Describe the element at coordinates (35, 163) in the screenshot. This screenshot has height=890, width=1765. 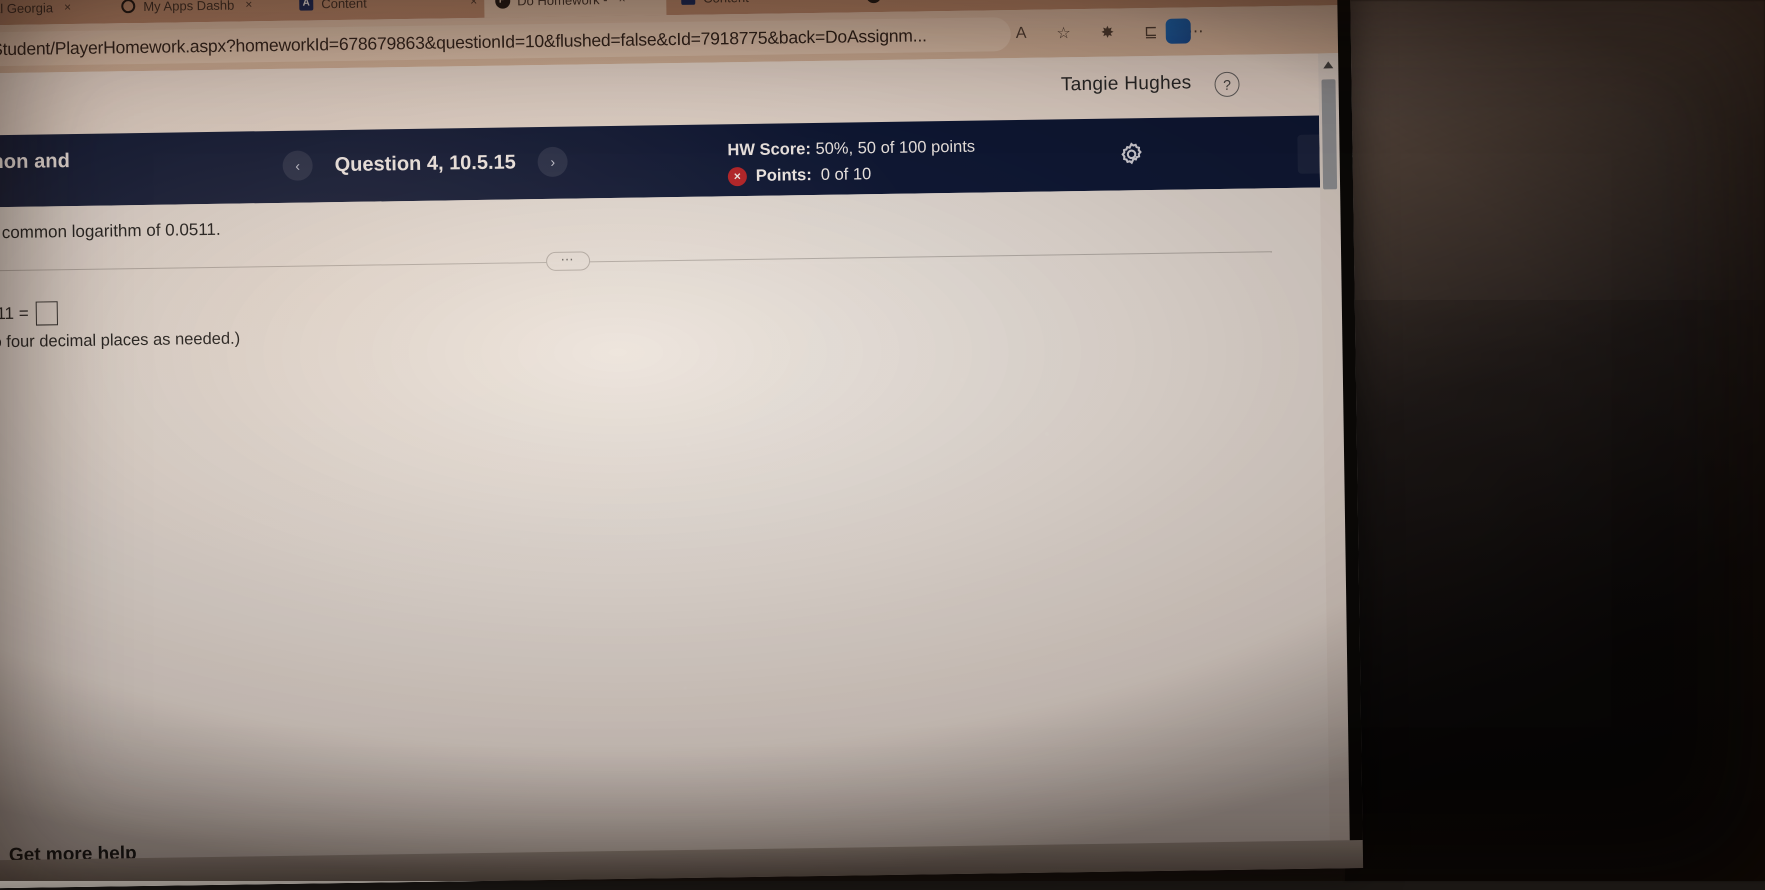
I see `assignment-title: 9: 10.5 Common and` at that location.